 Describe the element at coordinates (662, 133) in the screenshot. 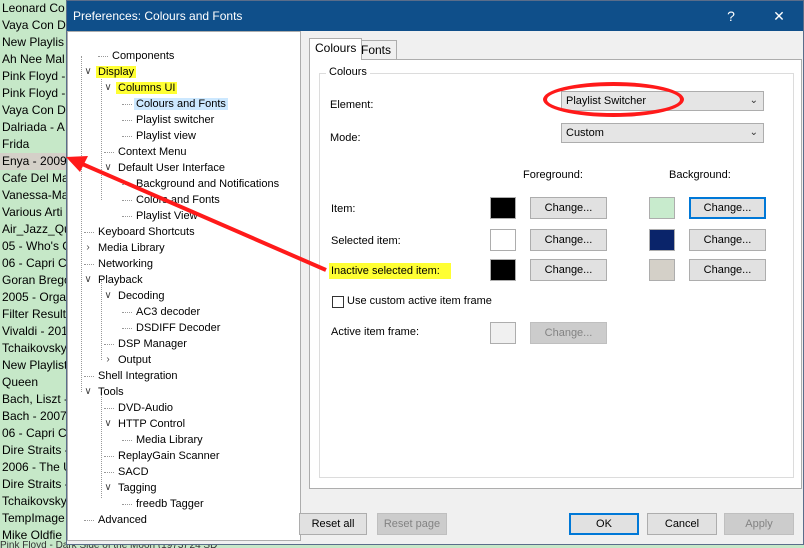

I see `mode-select: Custom ⌄` at that location.